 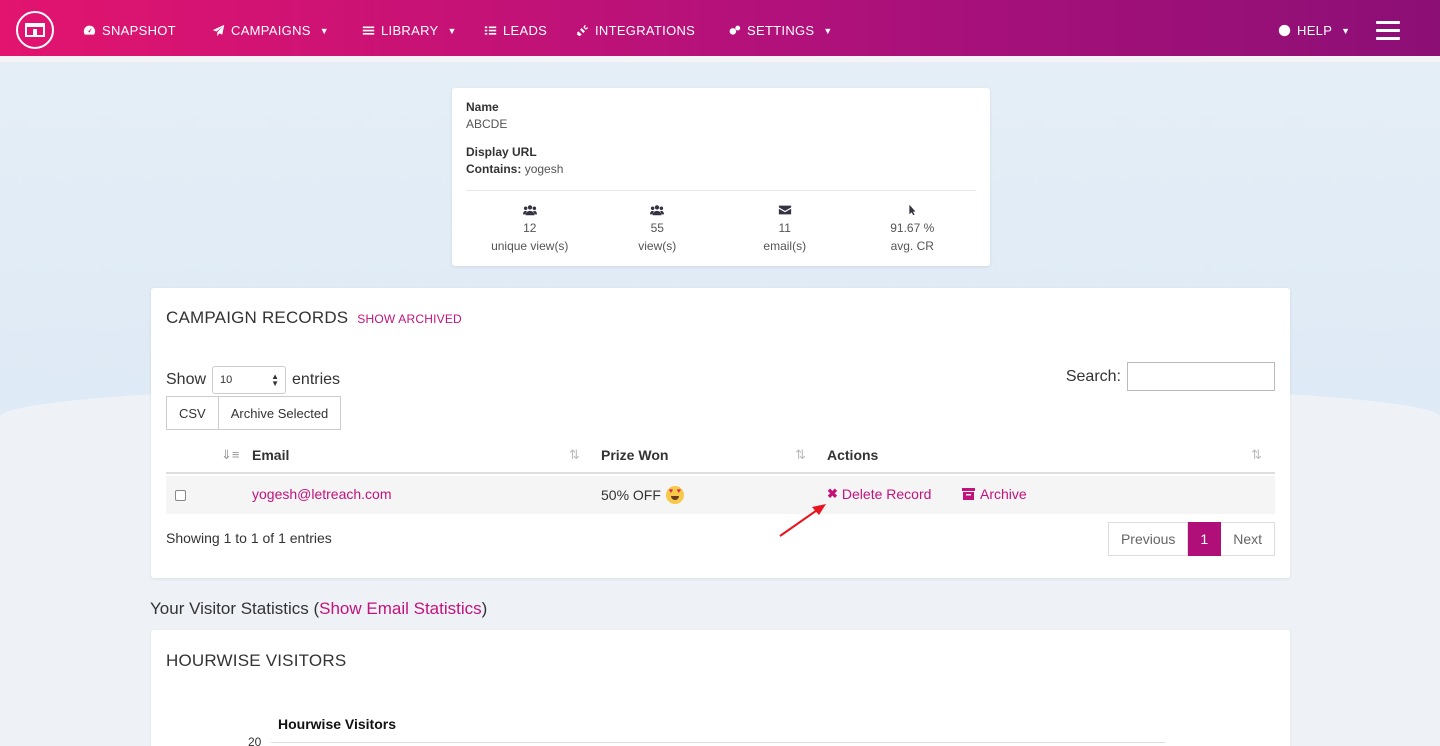 I want to click on next-page-button: Next, so click(x=1248, y=539).